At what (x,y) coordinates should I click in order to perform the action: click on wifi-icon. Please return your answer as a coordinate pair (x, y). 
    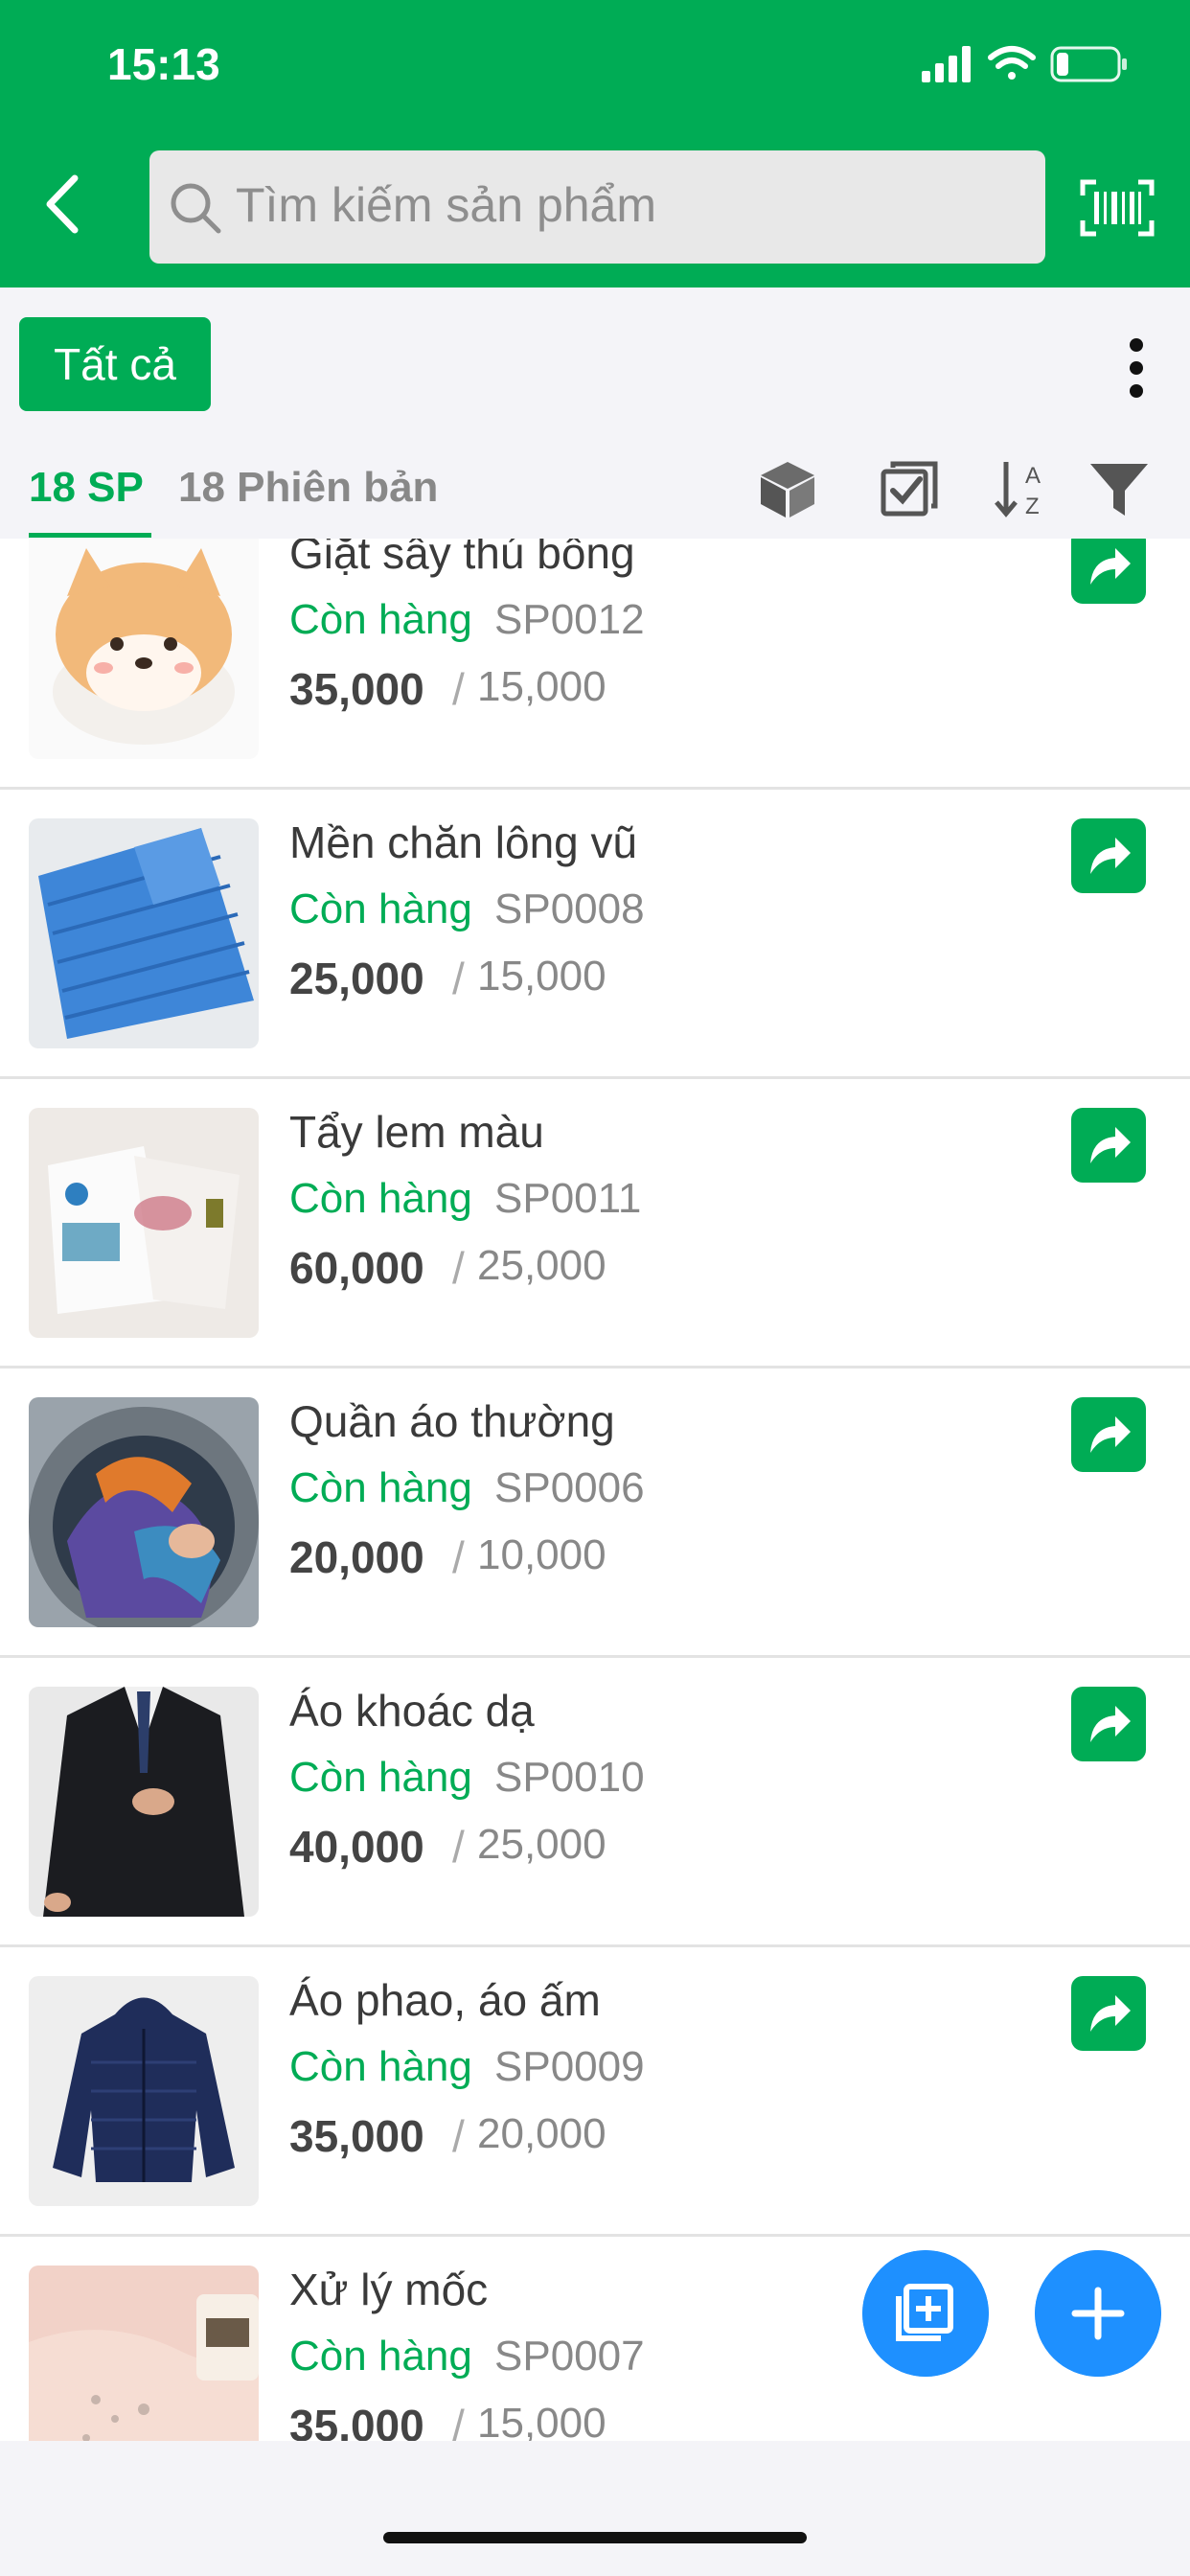
    Looking at the image, I should click on (1012, 63).